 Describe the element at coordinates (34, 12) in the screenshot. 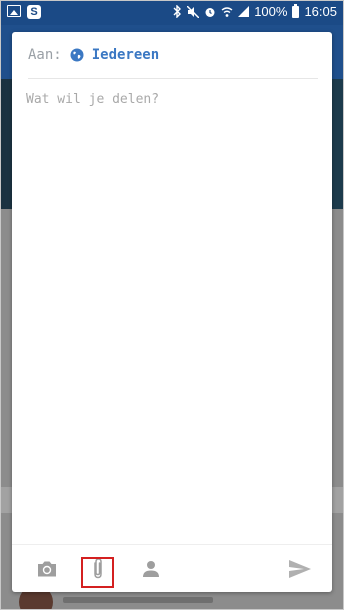

I see `s-app-icon: S` at that location.